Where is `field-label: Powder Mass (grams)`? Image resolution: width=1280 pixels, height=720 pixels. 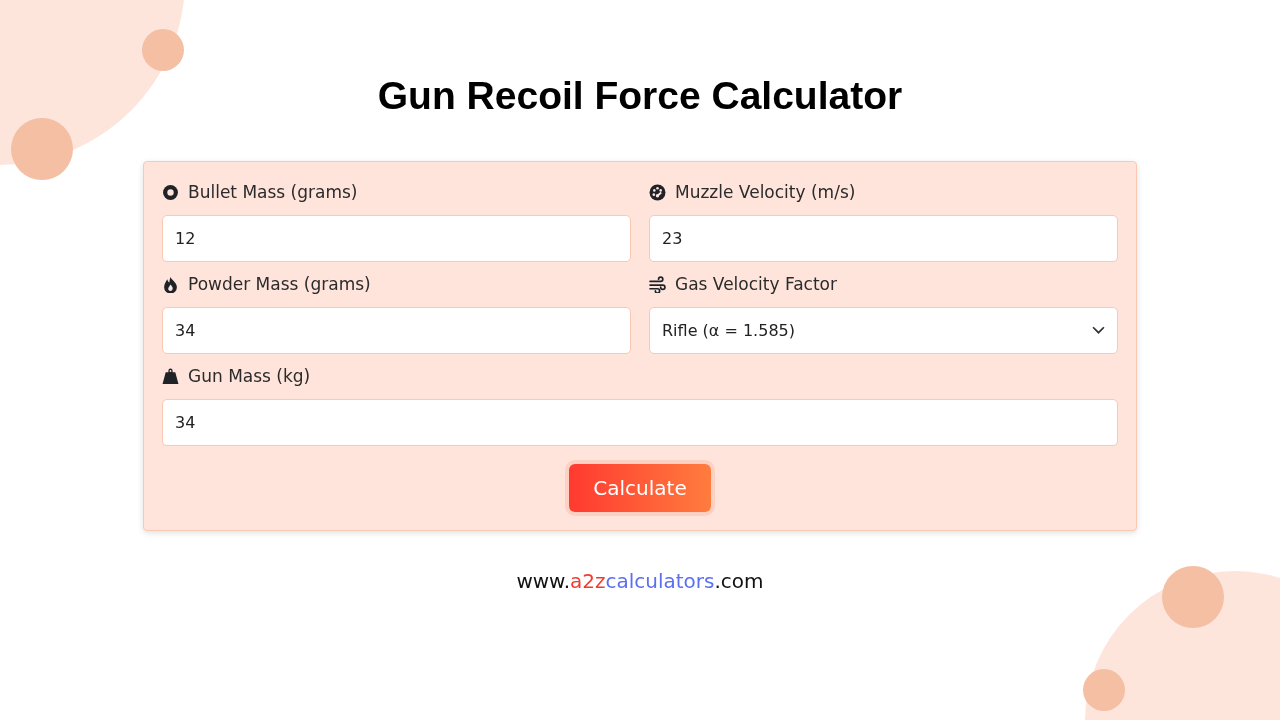
field-label: Powder Mass (grams) is located at coordinates (279, 284).